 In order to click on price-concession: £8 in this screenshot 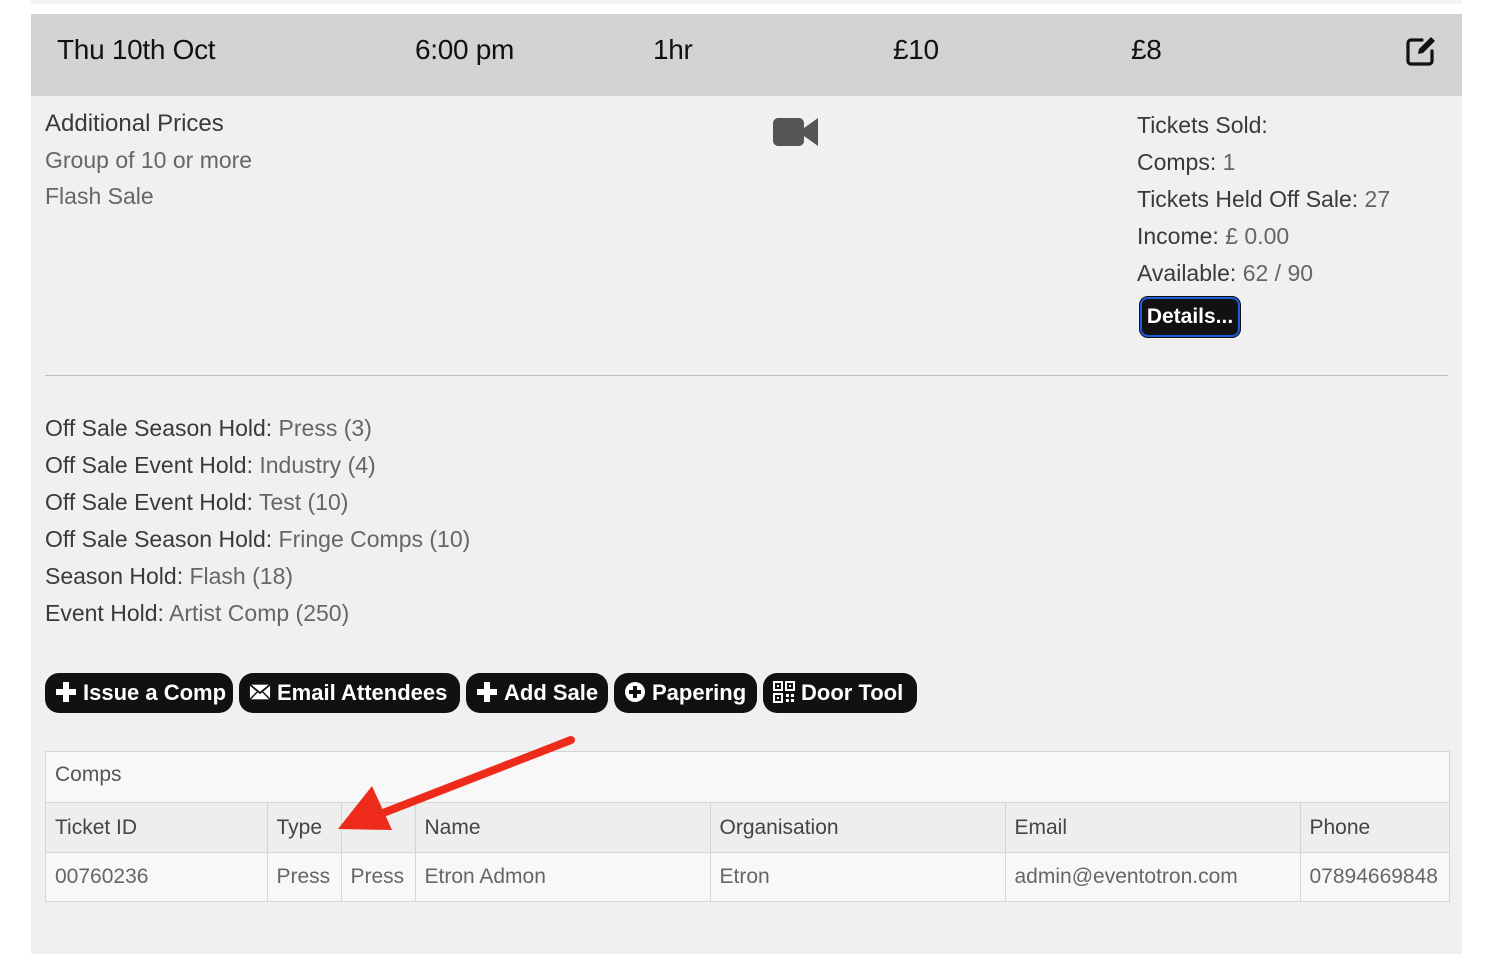, I will do `click(1146, 49)`.